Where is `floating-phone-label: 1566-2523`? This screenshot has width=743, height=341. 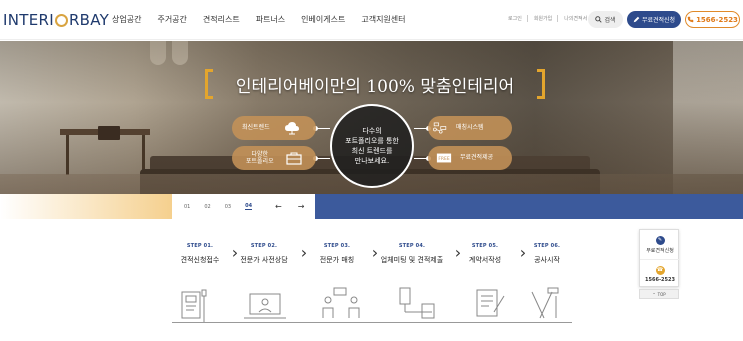 floating-phone-label: 1566-2523 is located at coordinates (660, 279).